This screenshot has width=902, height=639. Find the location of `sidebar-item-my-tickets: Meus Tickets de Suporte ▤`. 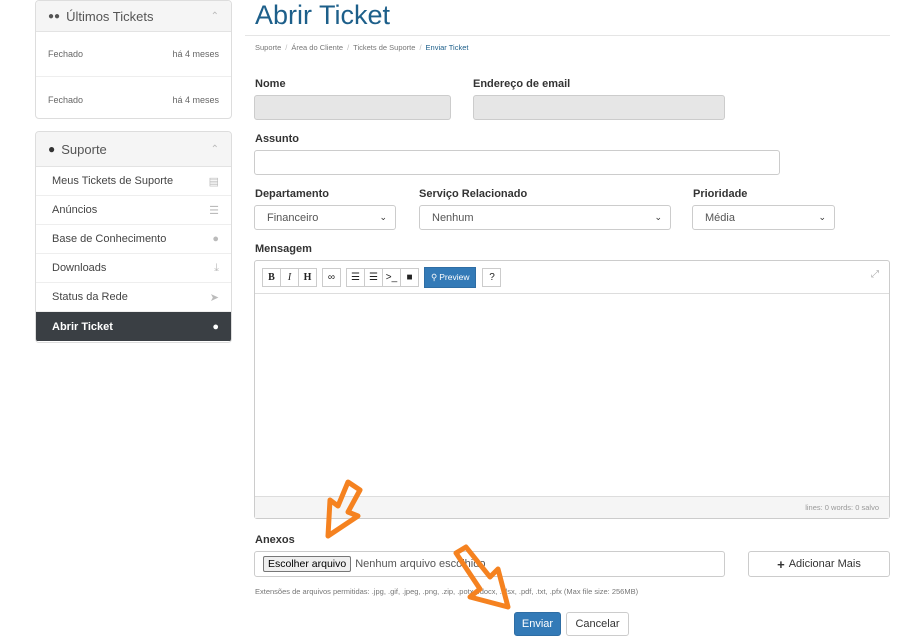

sidebar-item-my-tickets: Meus Tickets de Suporte ▤ is located at coordinates (133, 181).